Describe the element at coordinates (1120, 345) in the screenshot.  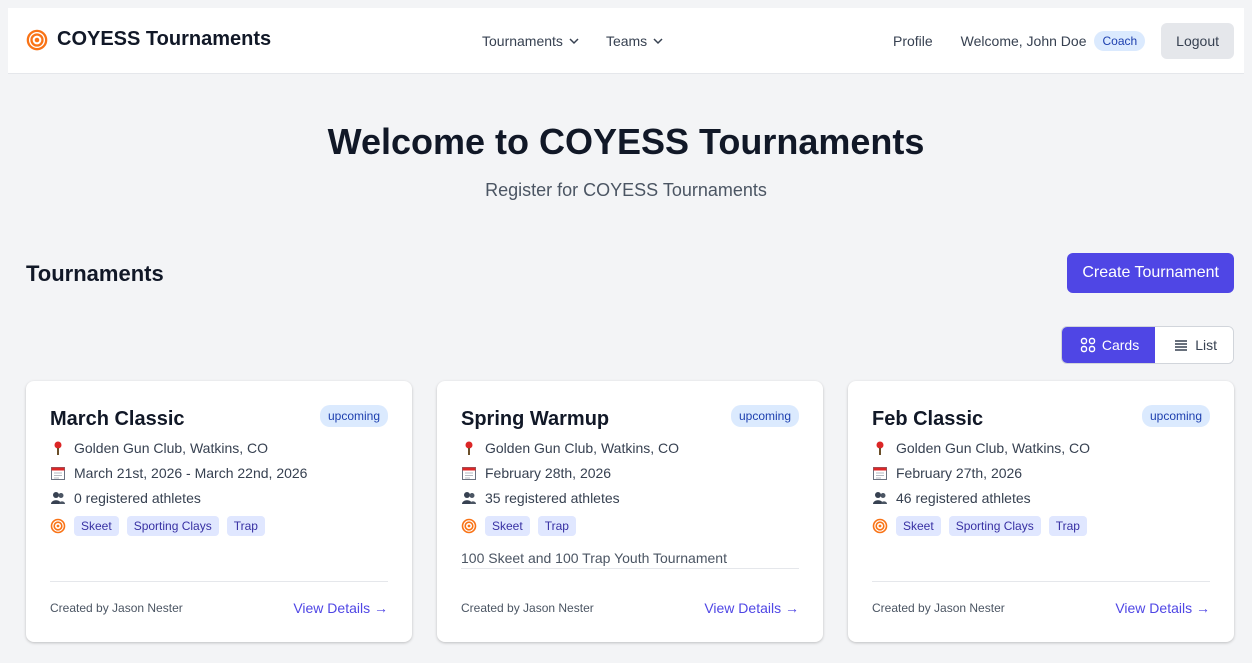
I see `cards-view-label: Cards` at that location.